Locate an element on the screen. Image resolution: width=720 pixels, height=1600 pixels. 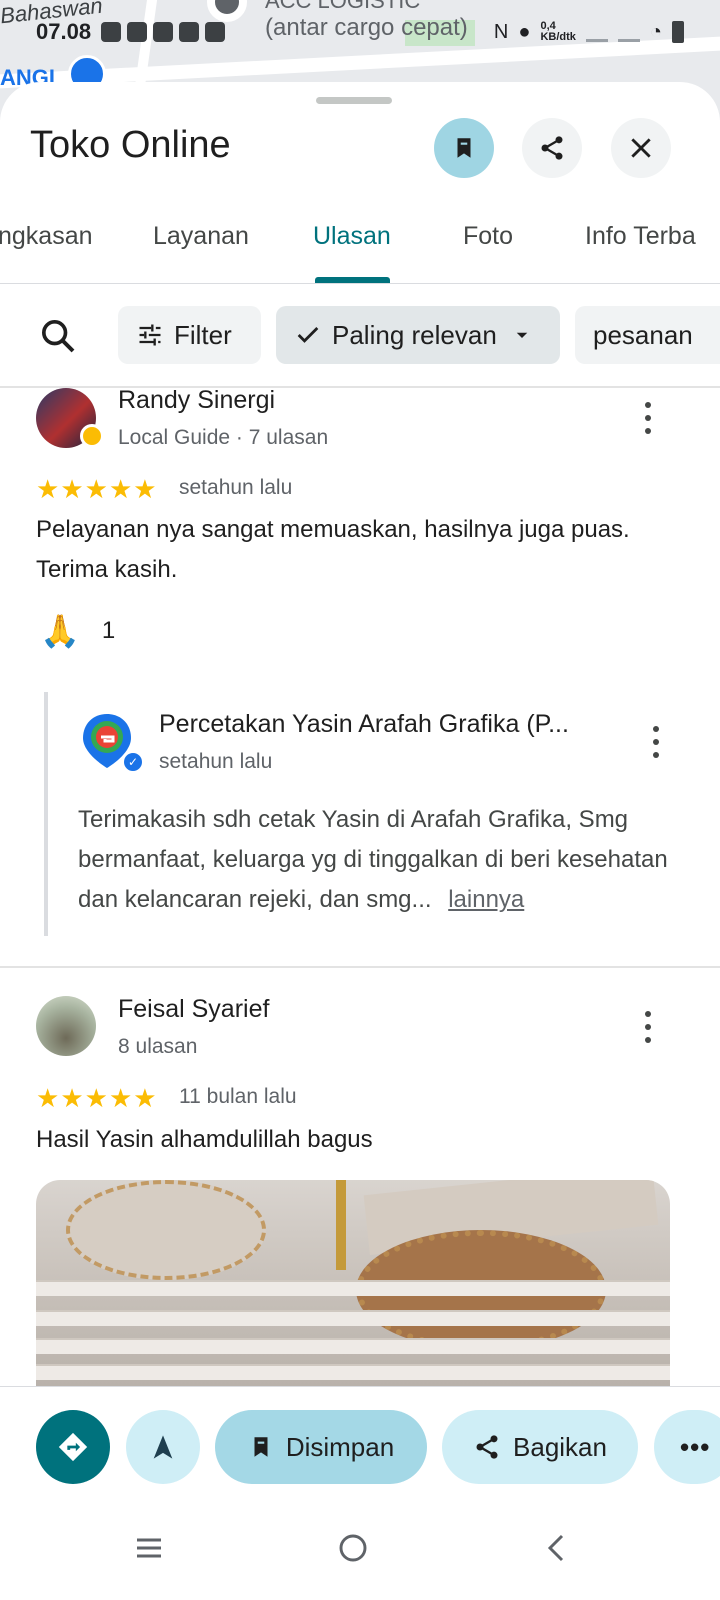
system-icons: N ● 0,4 KB/dtk ◔ is located at coordinates (589, 32).